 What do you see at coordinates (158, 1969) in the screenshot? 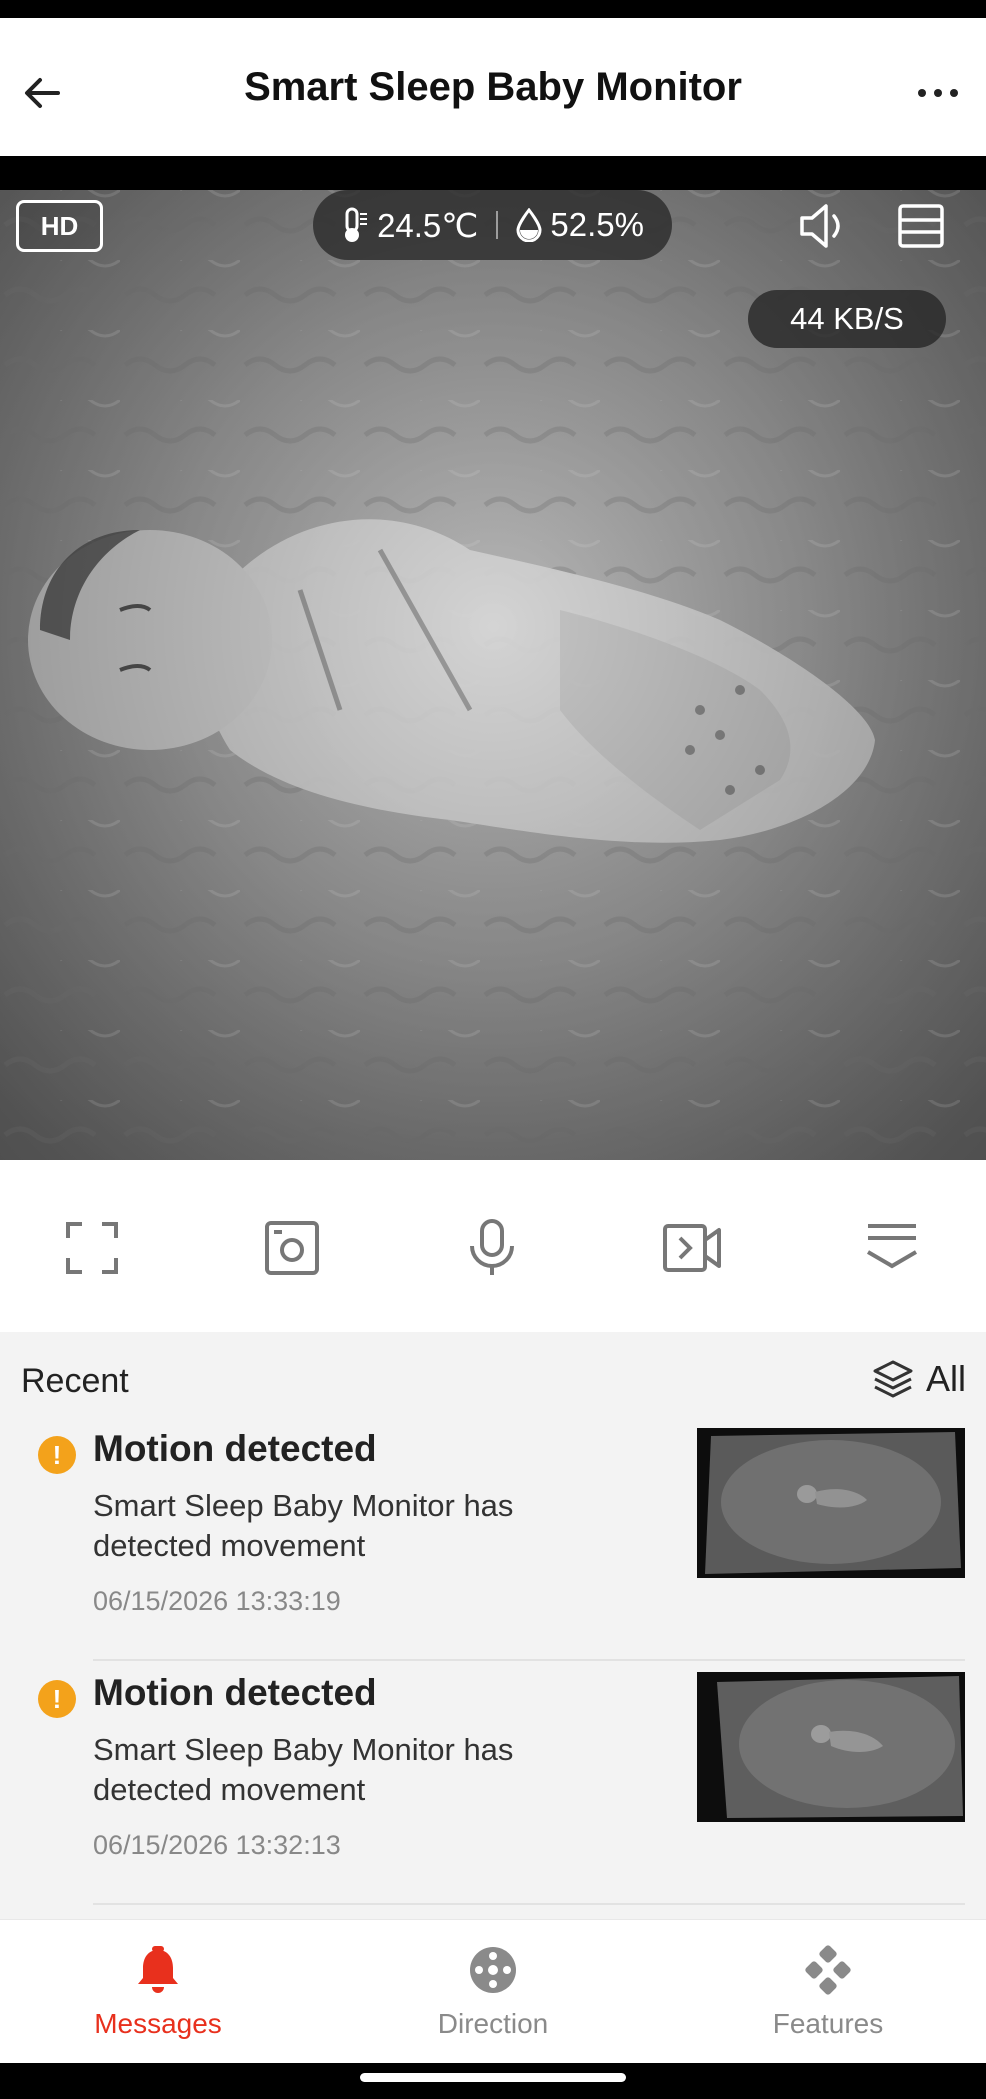
I see `bell-icon` at bounding box center [158, 1969].